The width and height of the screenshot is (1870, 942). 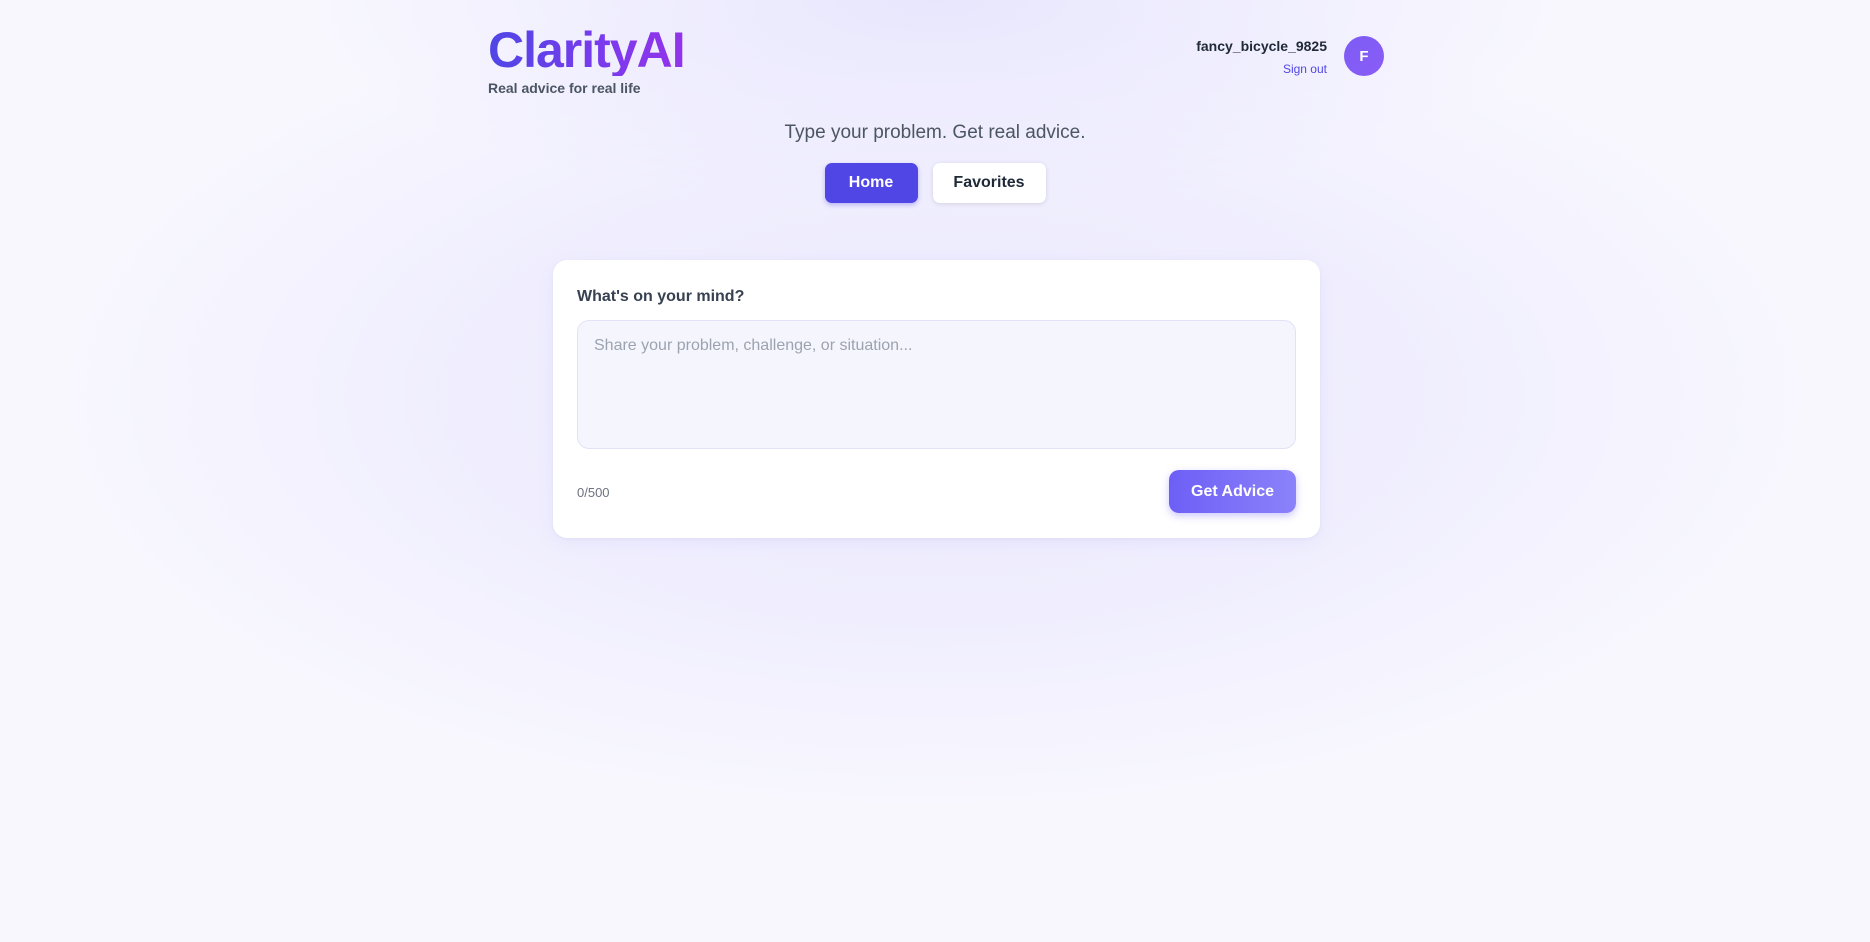 I want to click on user-menu: fancy_bicycle_9825 Sign out F, so click(x=1290, y=56).